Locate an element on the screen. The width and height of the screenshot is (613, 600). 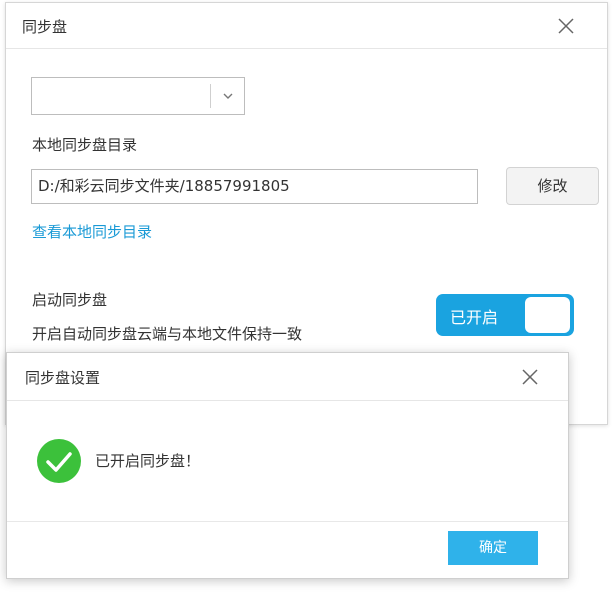
account-dropdown is located at coordinates (138, 96).